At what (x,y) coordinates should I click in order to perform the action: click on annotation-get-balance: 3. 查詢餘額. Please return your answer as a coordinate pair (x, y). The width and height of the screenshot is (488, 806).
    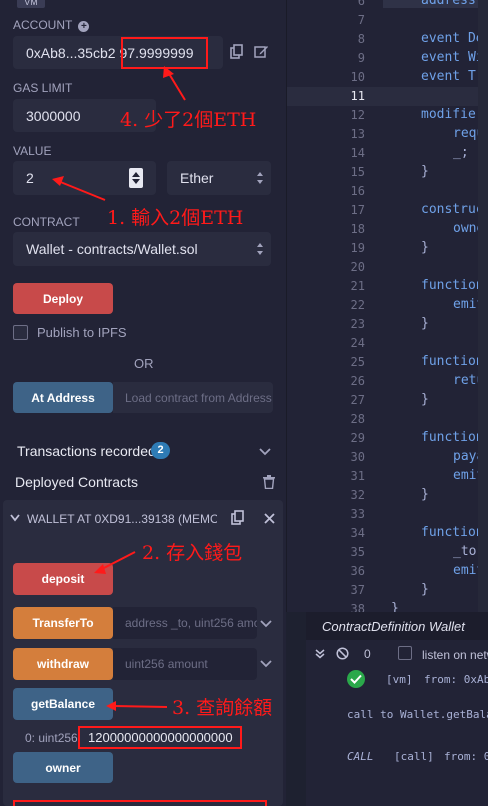
    Looking at the image, I should click on (222, 708).